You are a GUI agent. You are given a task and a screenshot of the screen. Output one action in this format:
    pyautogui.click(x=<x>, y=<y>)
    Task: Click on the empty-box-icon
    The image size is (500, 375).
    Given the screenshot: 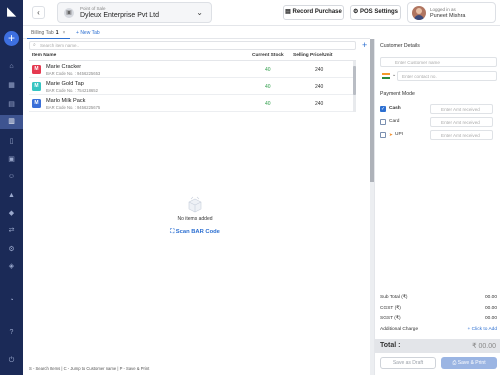 What is the action you would take?
    pyautogui.click(x=195, y=204)
    